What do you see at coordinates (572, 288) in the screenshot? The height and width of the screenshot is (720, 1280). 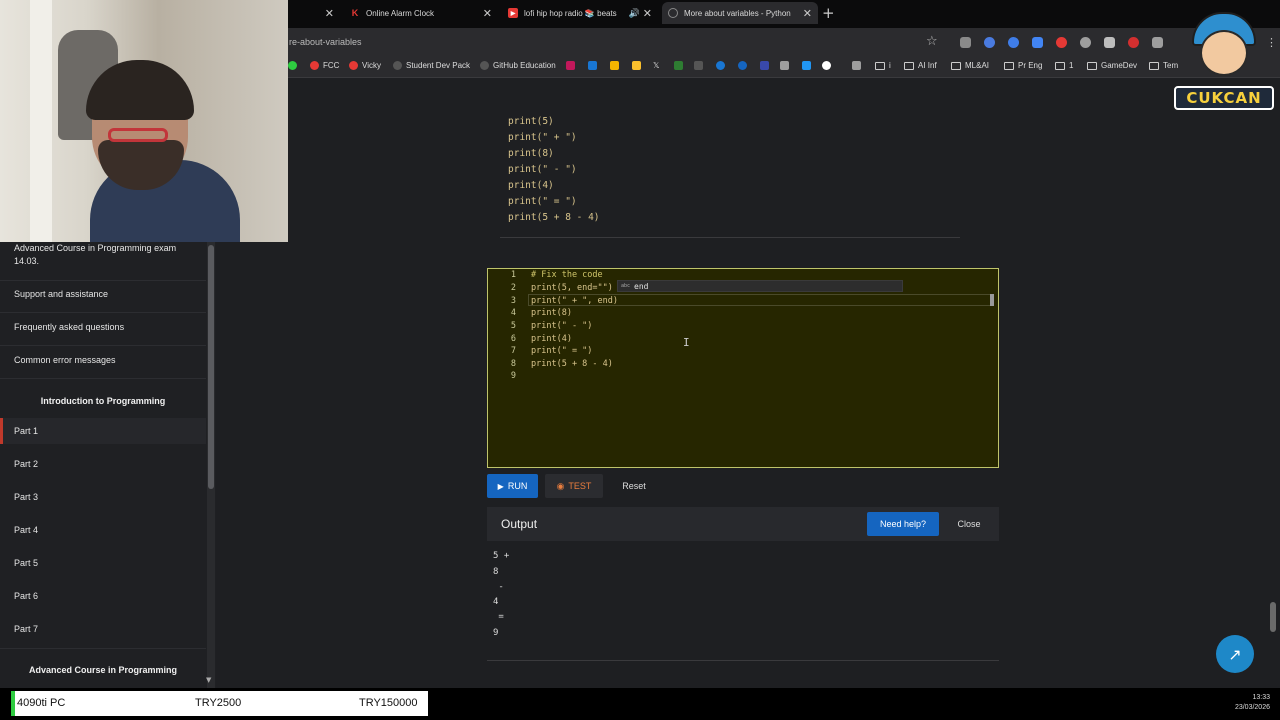 I see `code-line: print(5, end="")` at bounding box center [572, 288].